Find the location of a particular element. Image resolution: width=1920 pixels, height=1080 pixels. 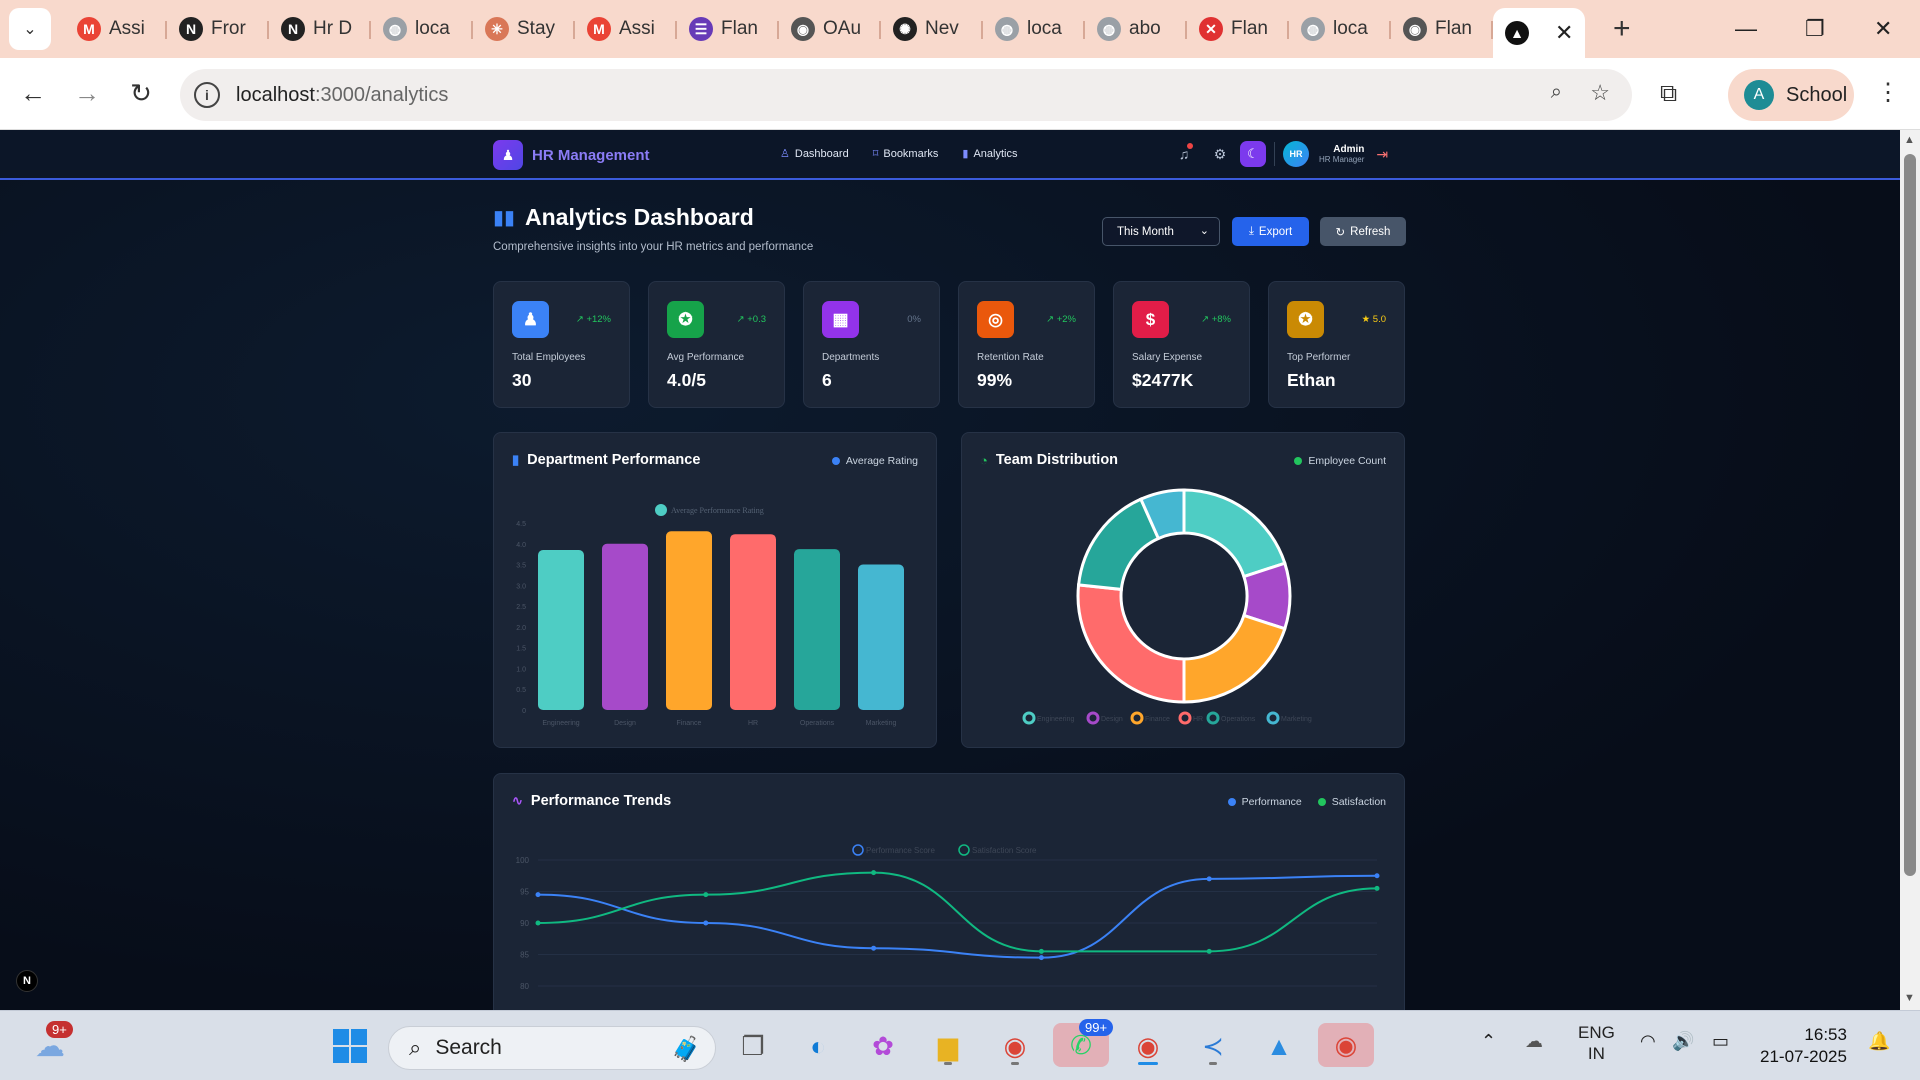

file-explorer-icon: ▆ is located at coordinates (948, 1046).